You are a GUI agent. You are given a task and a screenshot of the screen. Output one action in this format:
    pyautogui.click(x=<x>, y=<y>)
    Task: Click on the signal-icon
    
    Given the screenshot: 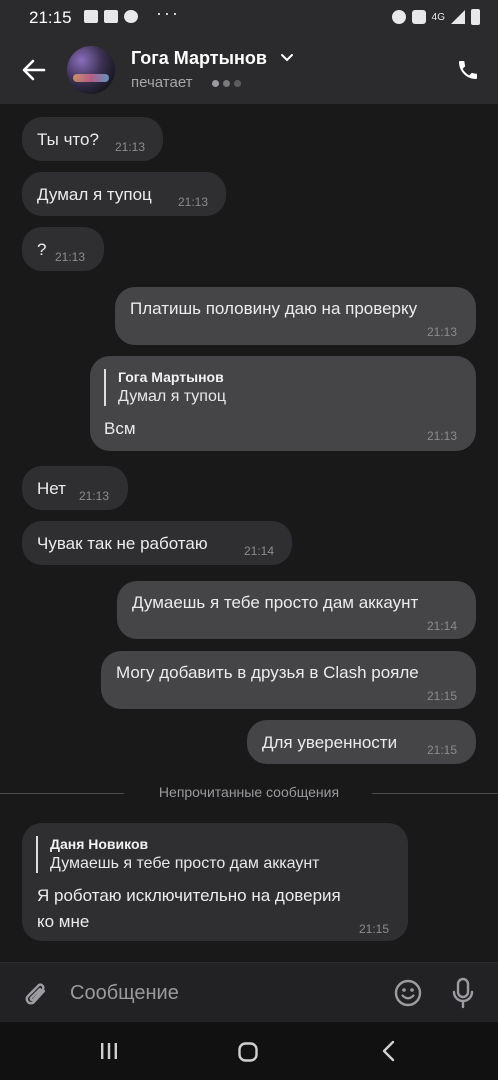 What is the action you would take?
    pyautogui.click(x=458, y=17)
    